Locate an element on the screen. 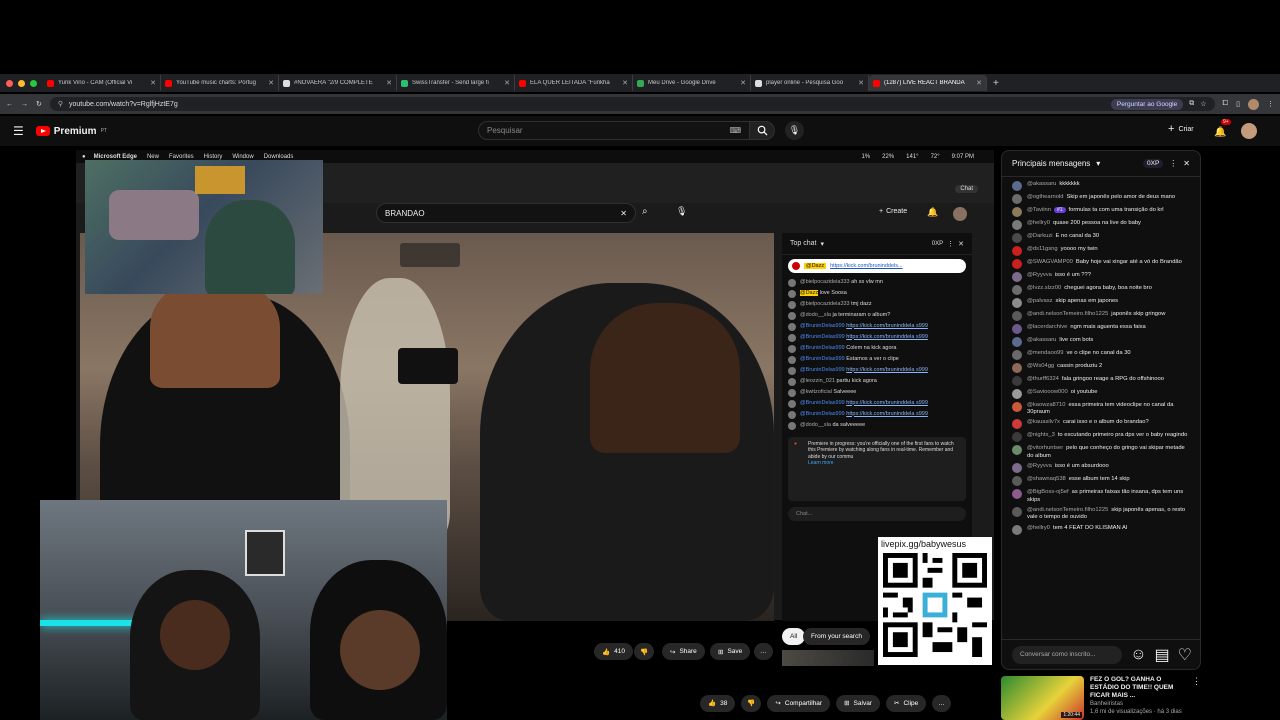 Image resolution: width=1280 pixels, height=720 pixels. chat-username: @andi.nelsonTemeiro.filho1225 is located at coordinates (1067, 314).